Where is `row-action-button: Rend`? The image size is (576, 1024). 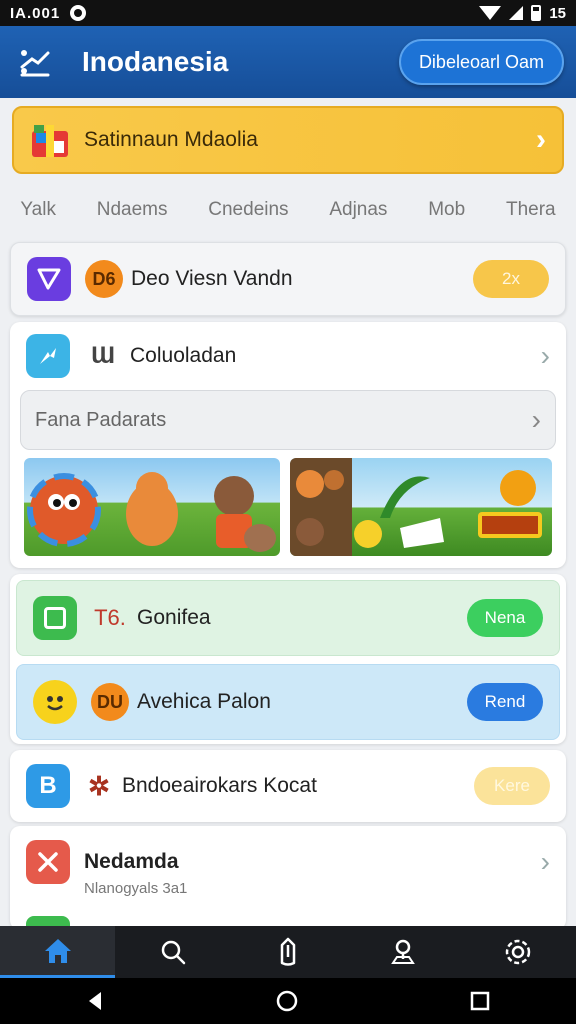
row-action-button: Rend is located at coordinates (505, 702).